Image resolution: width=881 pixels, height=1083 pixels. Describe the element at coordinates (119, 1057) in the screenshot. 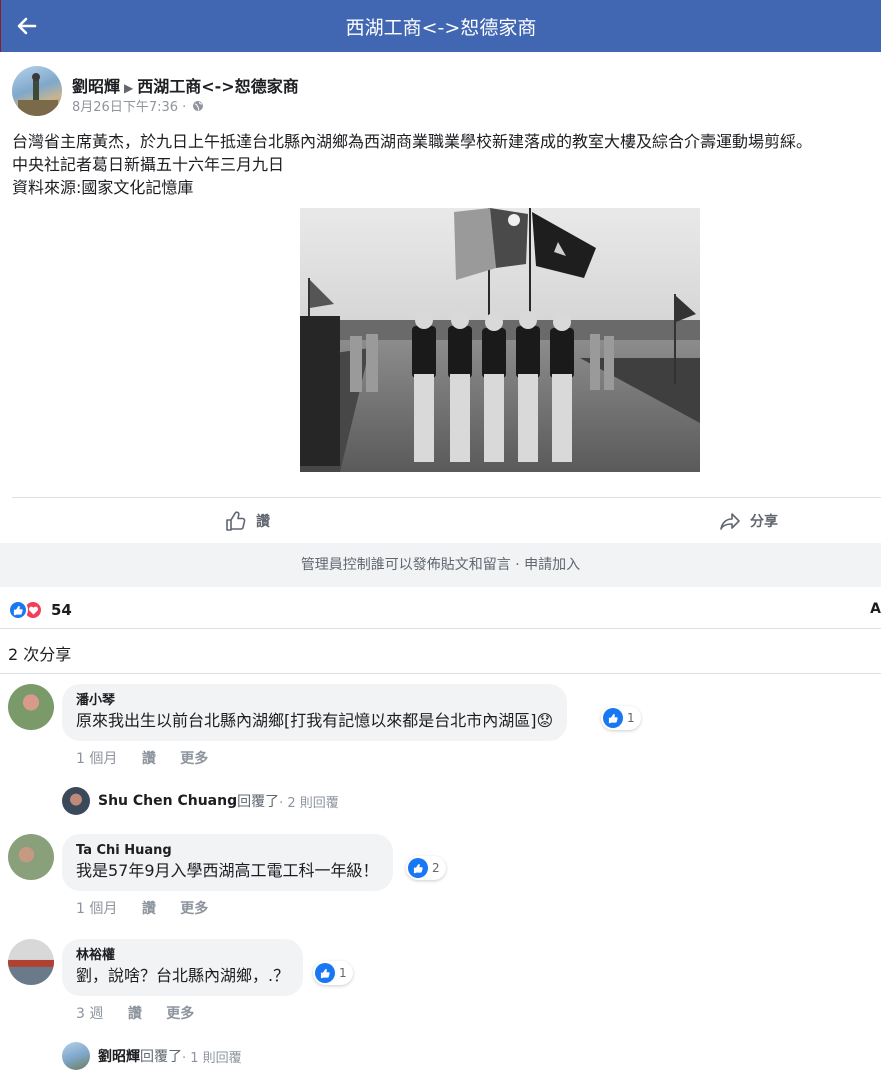

I see `reply-author: 劉昭輝` at that location.